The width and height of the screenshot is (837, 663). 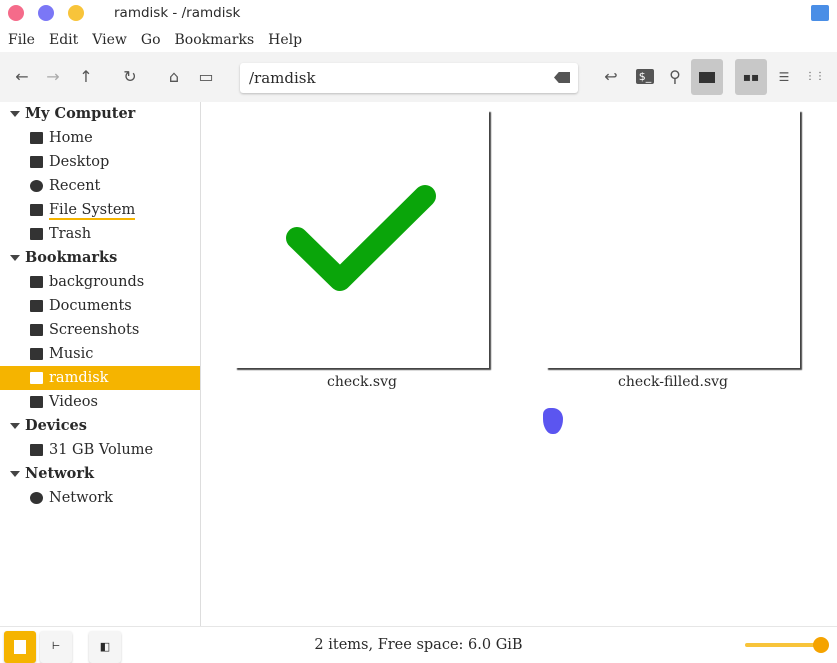 I want to click on document-icon, so click(x=36, y=306).